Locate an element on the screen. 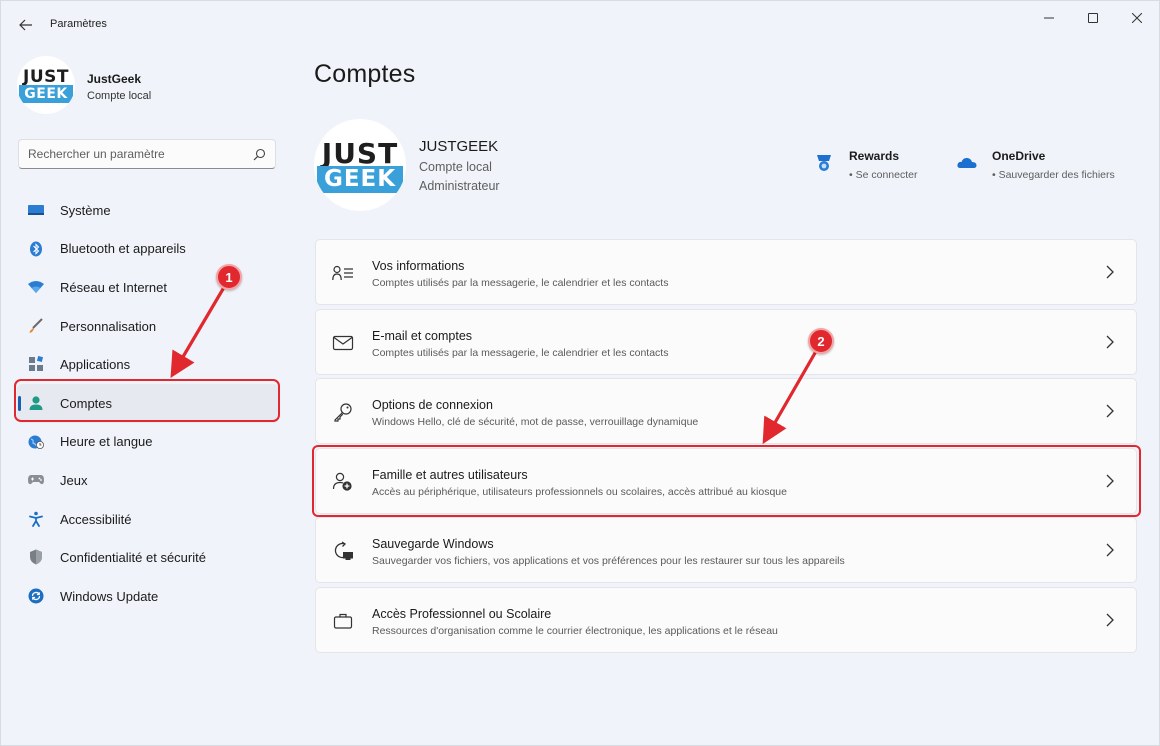 This screenshot has width=1160, height=746. bluetooth-icon is located at coordinates (36, 249).